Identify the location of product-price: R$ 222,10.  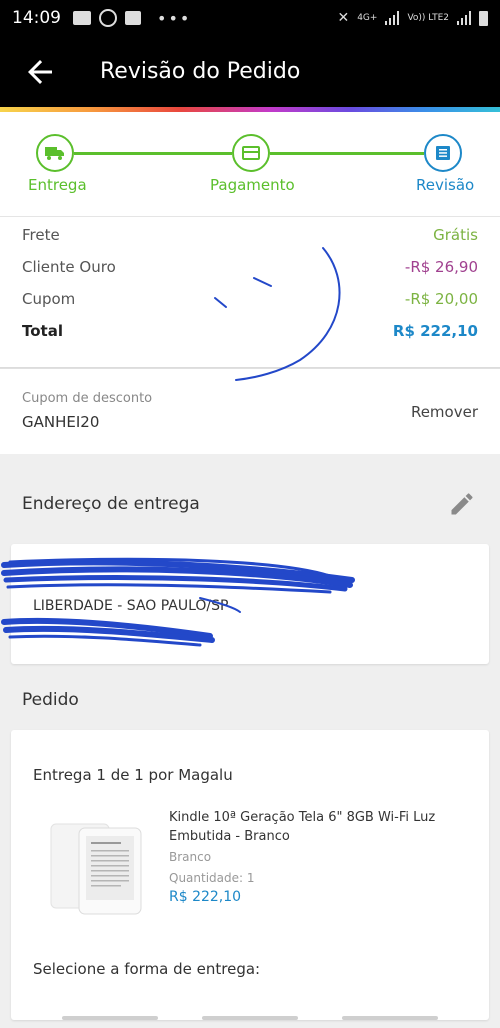
(205, 897).